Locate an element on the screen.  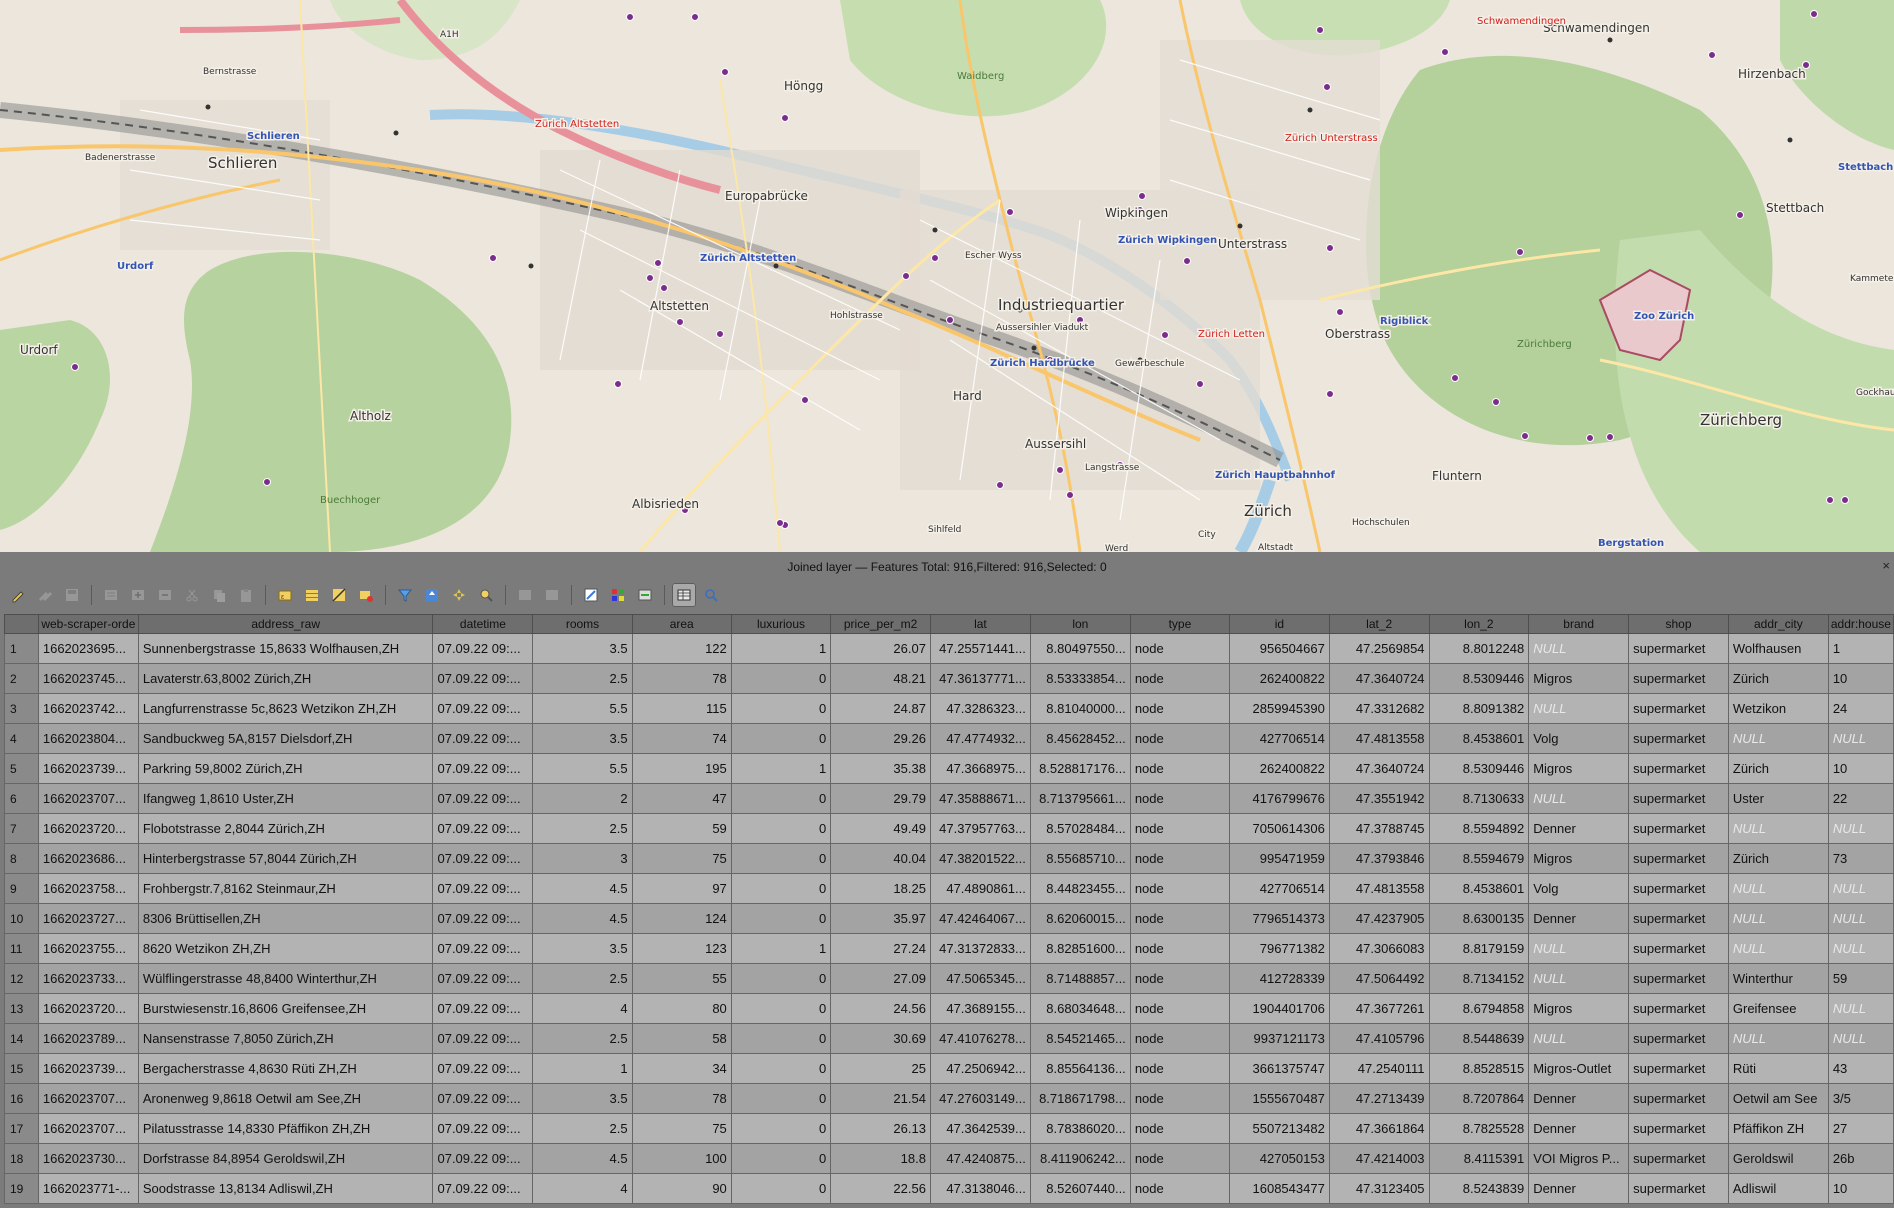
row-number: 9 is located at coordinates (21, 888).